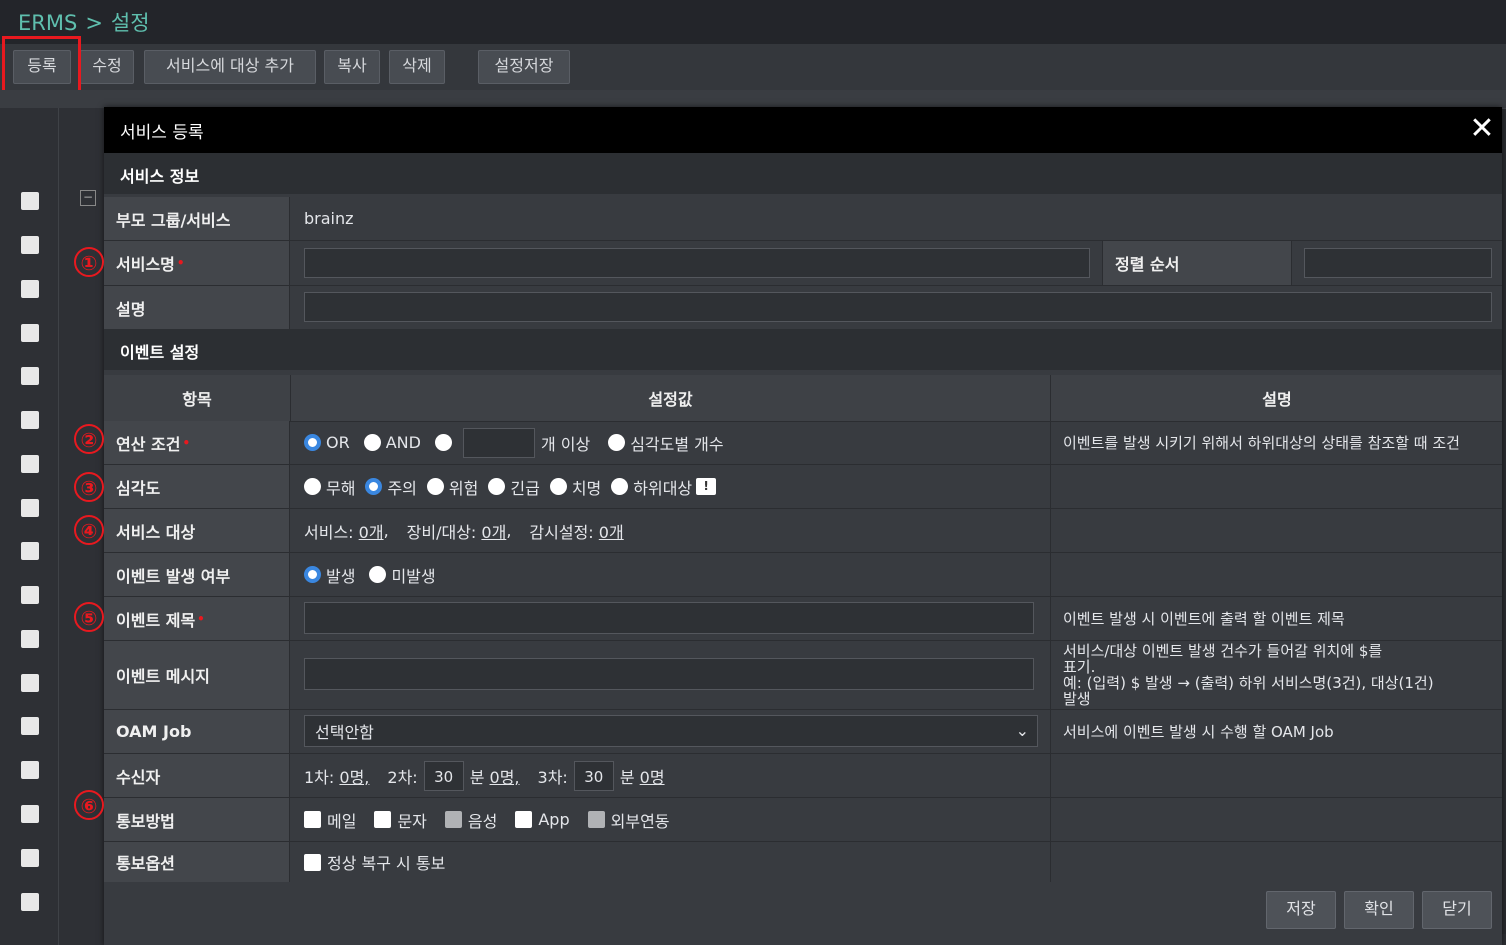 This screenshot has height=945, width=1506. Describe the element at coordinates (628, 820) in the screenshot. I see `notify-external-option: 외부연동` at that location.